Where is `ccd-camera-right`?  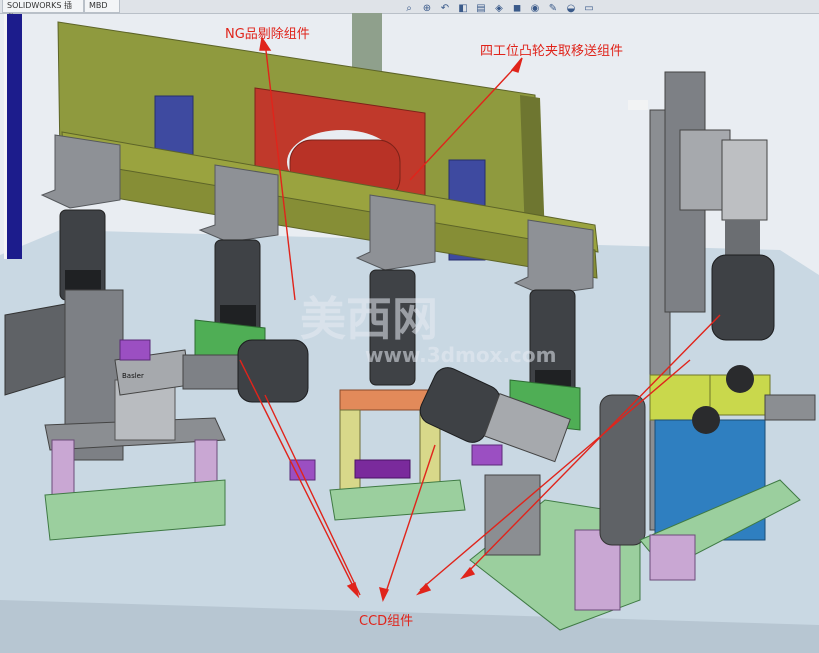 ccd-camera-right is located at coordinates (743, 297).